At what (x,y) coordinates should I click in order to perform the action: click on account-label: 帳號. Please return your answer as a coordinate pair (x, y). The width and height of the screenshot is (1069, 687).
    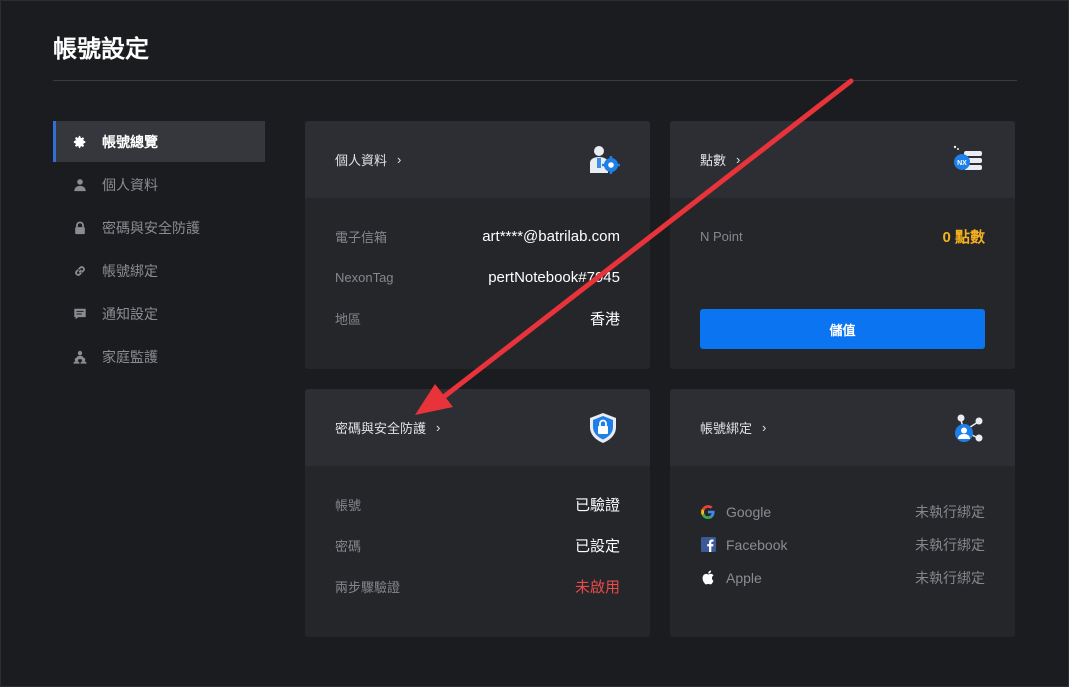
    Looking at the image, I should click on (348, 505).